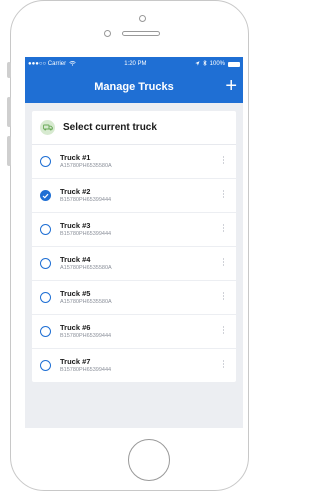 Image resolution: width=320 pixels, height=491 pixels. What do you see at coordinates (134, 332) in the screenshot?
I see `truck-row: Truck #6 B15780PH65399444` at bounding box center [134, 332].